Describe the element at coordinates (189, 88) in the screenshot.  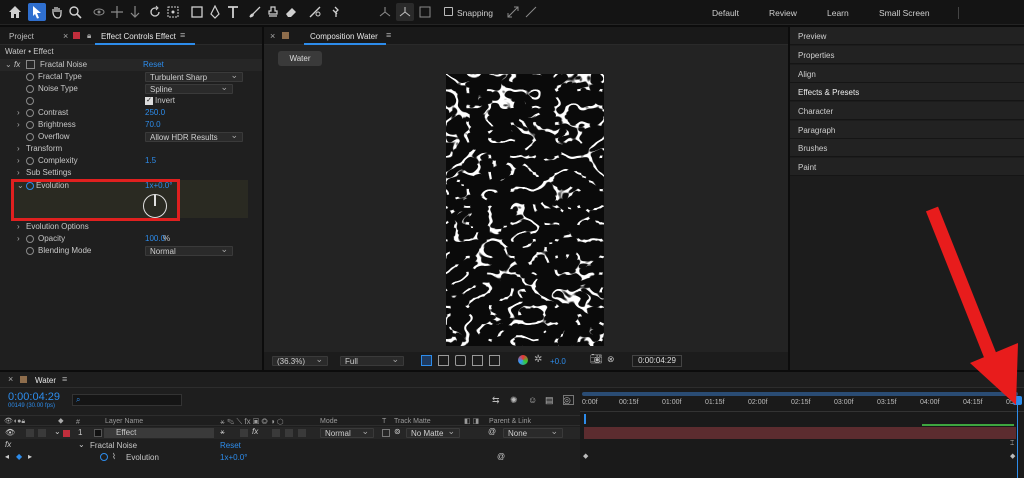
I see `noise-type-dropdown: Spline` at that location.